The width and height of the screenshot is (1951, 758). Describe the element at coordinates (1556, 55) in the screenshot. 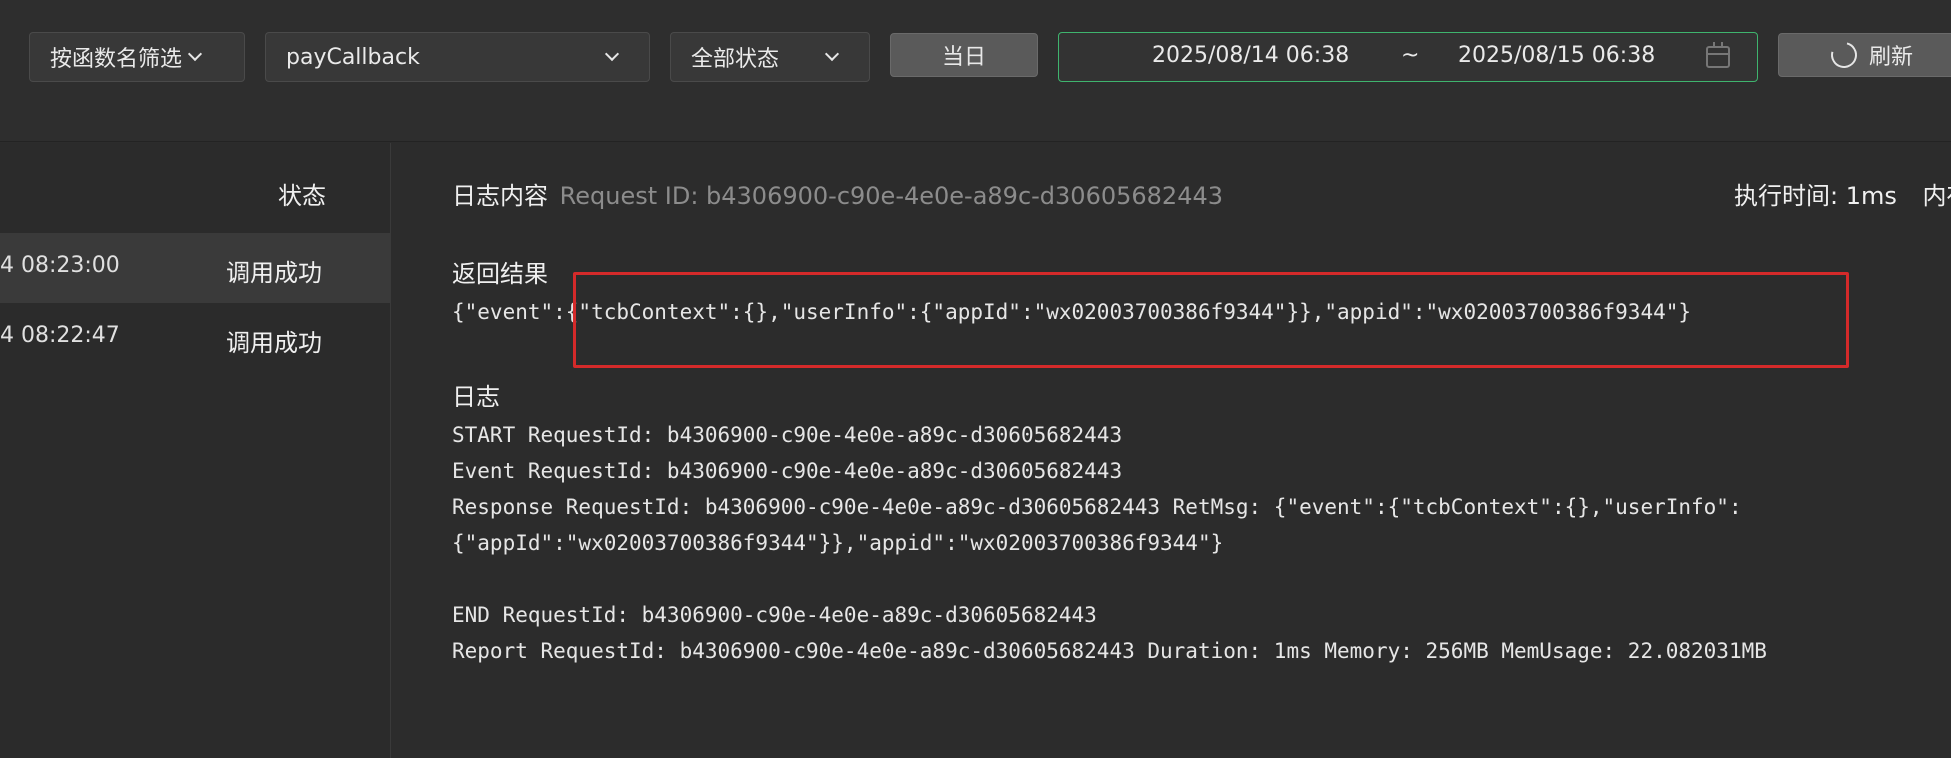

I see `date-end: 2025/08/15 06:38` at that location.